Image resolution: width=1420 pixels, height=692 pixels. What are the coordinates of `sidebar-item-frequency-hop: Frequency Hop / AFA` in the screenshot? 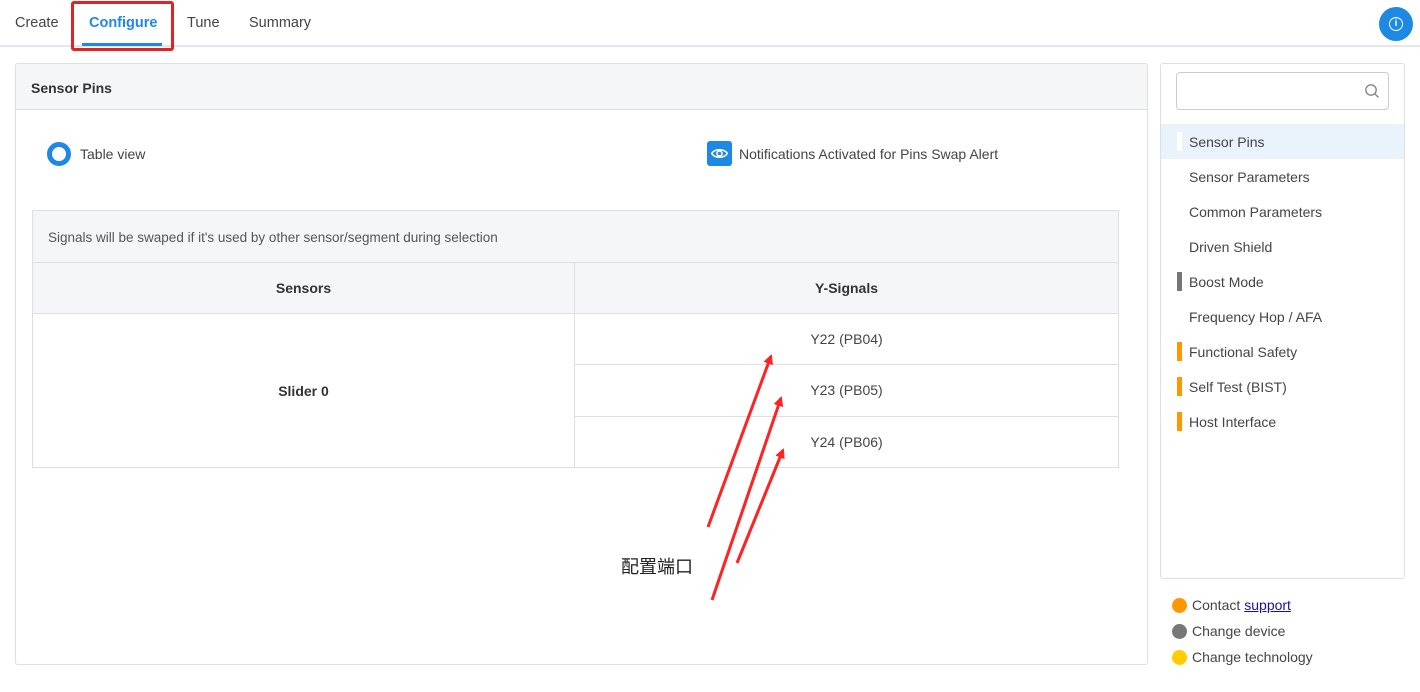 It's located at (1282, 316).